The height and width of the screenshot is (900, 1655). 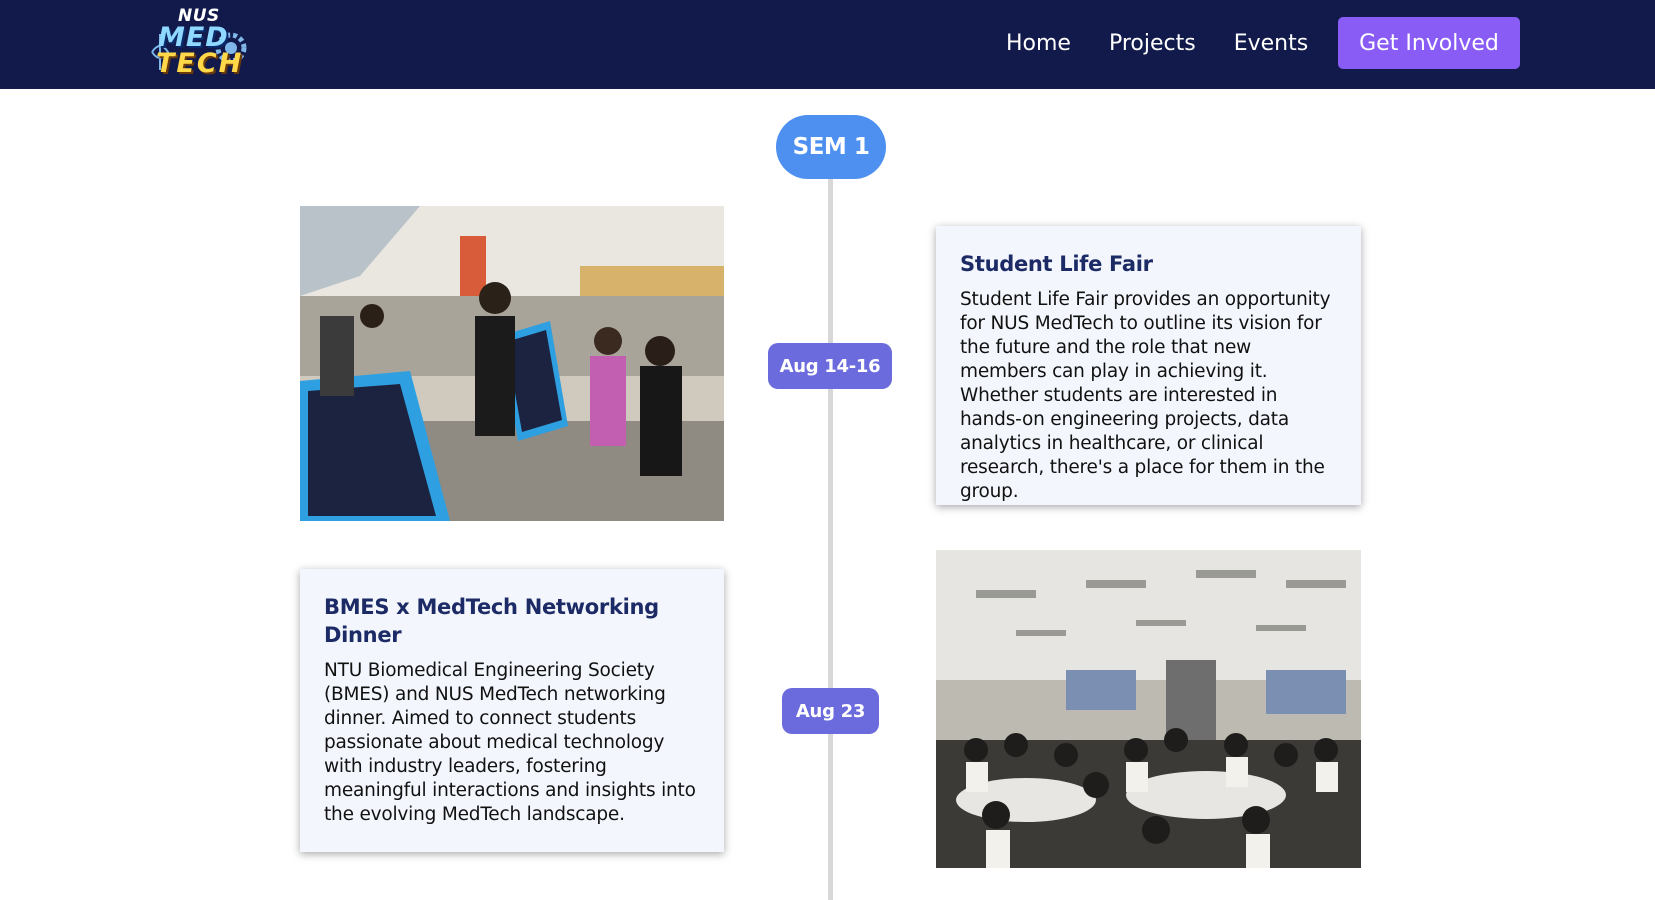 I want to click on networking-dinner-photo, so click(x=1148, y=709).